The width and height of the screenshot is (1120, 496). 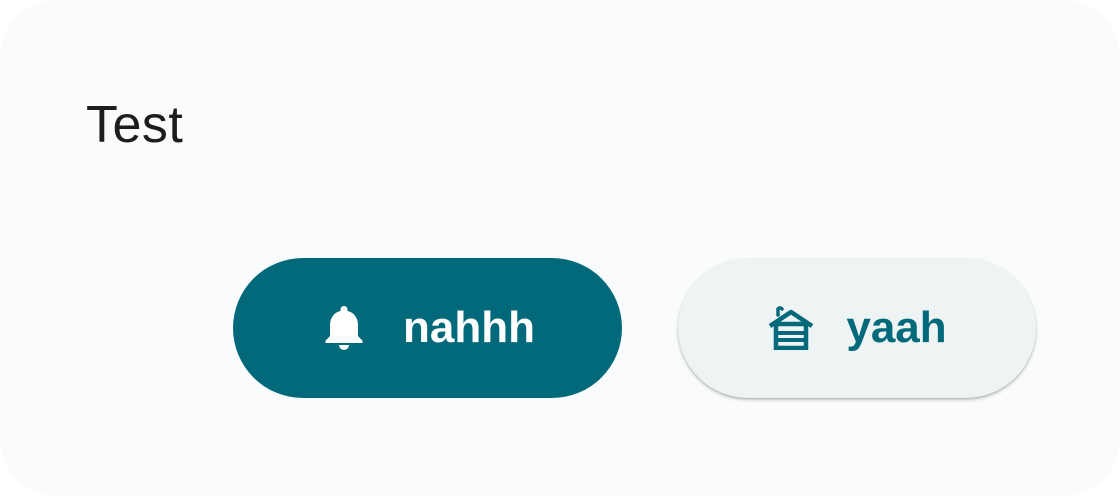 I want to click on bell-icon, so click(x=344, y=328).